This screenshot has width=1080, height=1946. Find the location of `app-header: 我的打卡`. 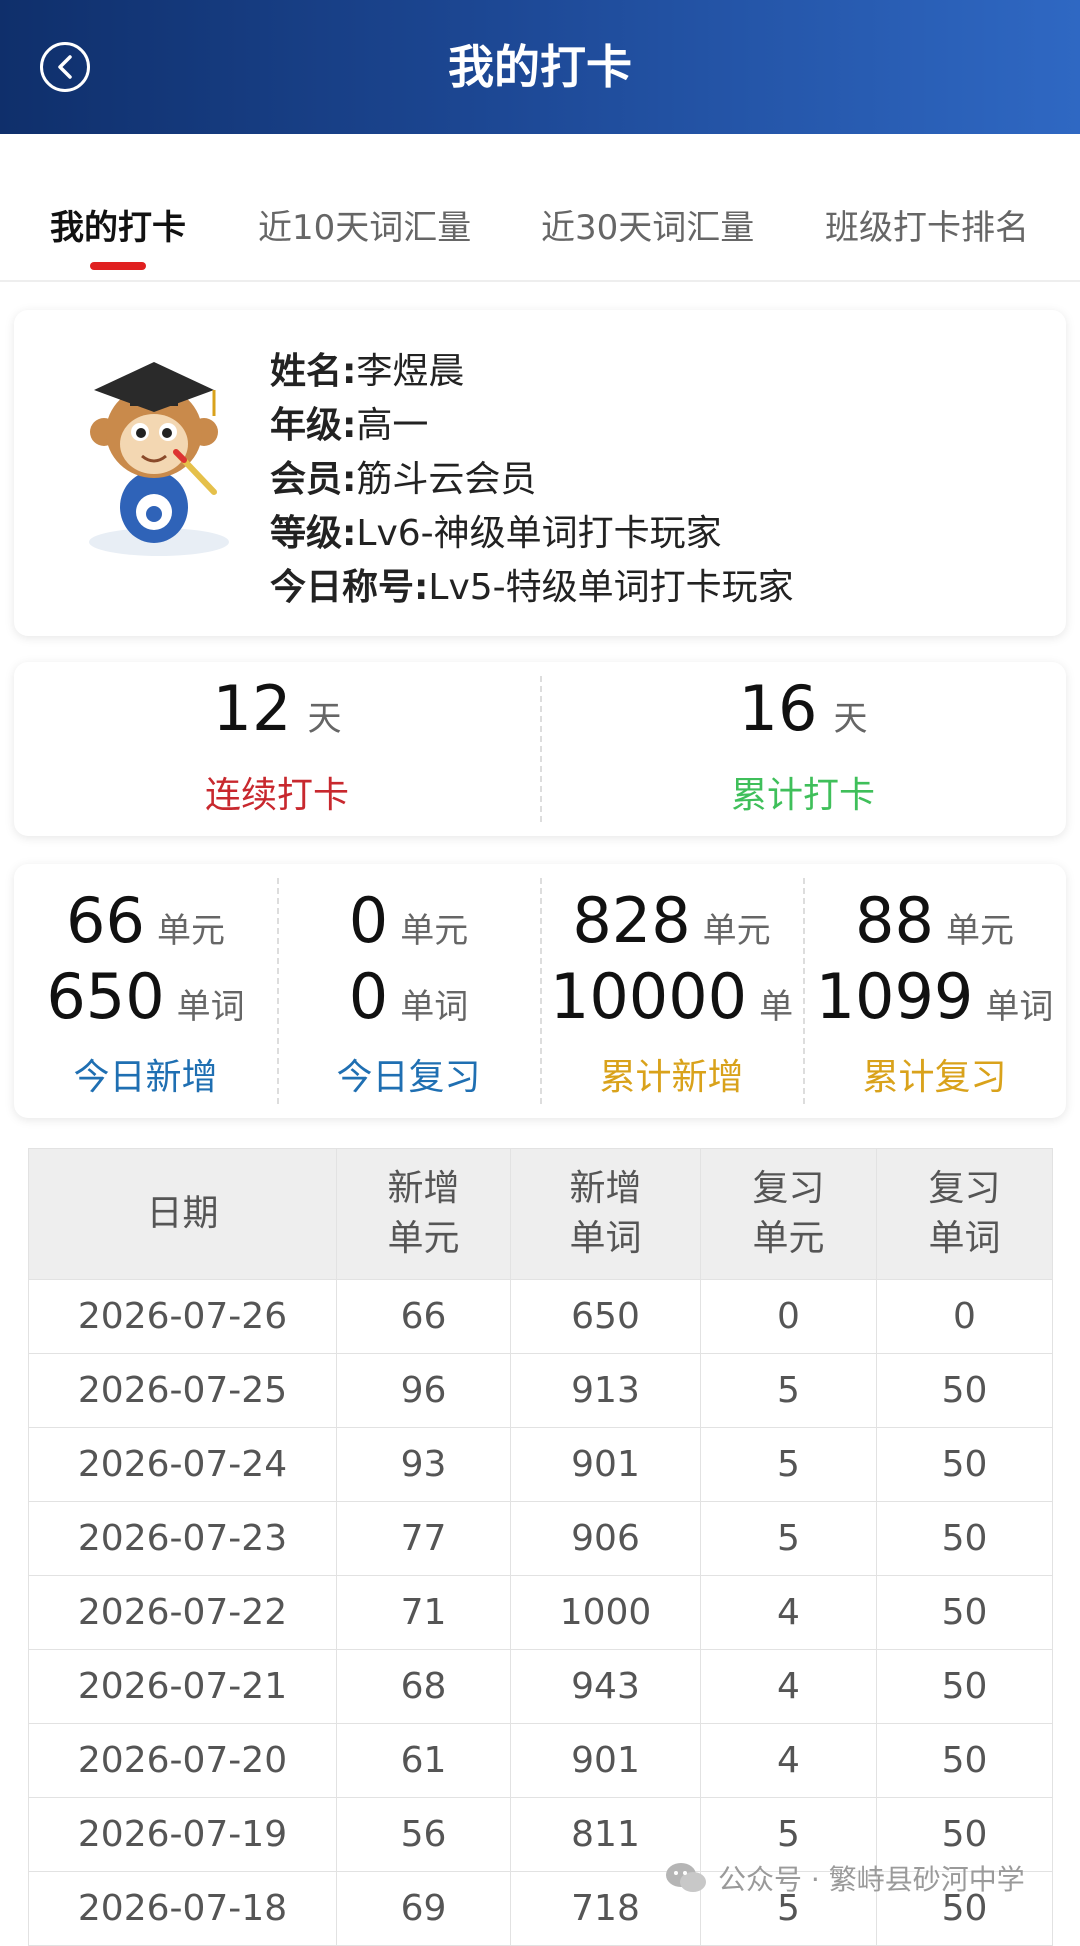

app-header: 我的打卡 is located at coordinates (540, 67).